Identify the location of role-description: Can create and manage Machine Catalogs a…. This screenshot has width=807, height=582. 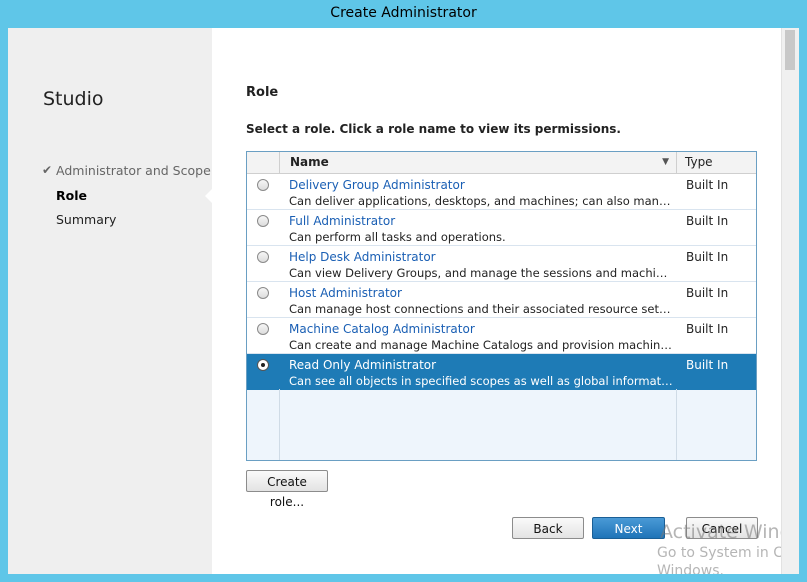
(481, 345).